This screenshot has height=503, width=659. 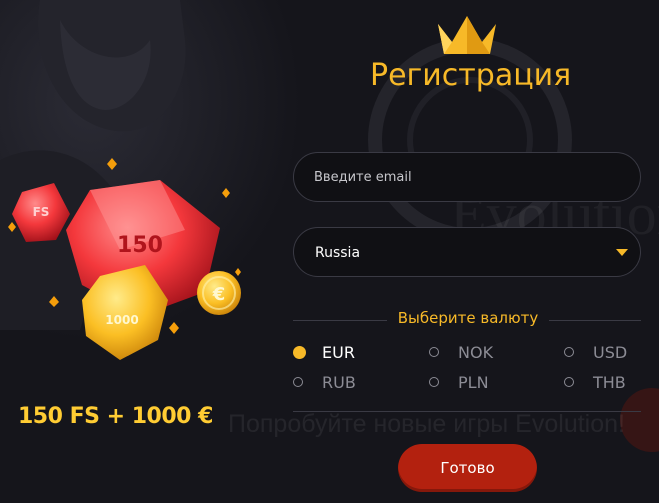 I want to click on radio-rub, so click(x=298, y=382).